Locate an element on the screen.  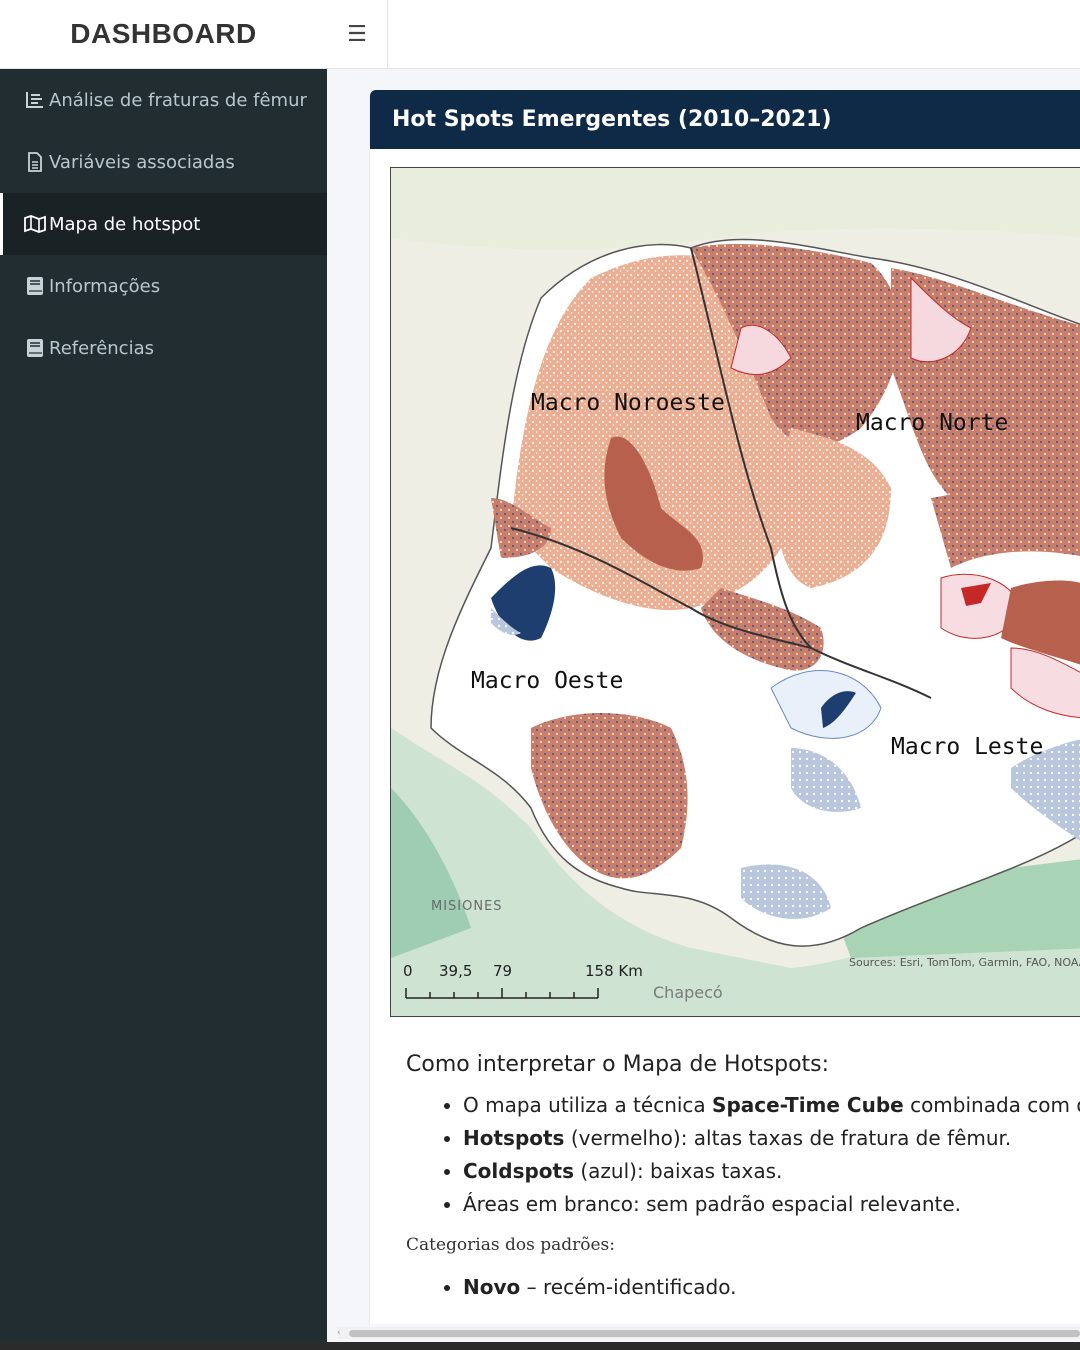
scrollbar-thumb is located at coordinates (714, 1333).